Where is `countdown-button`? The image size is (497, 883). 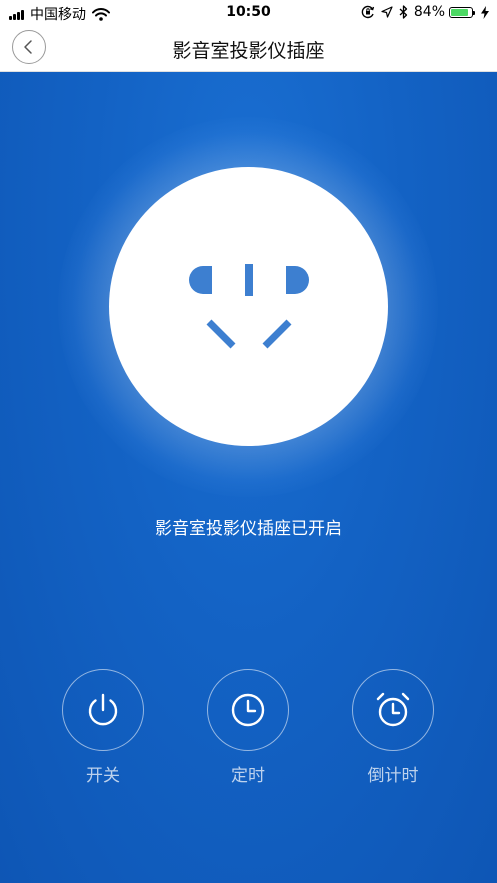
countdown-button is located at coordinates (393, 710).